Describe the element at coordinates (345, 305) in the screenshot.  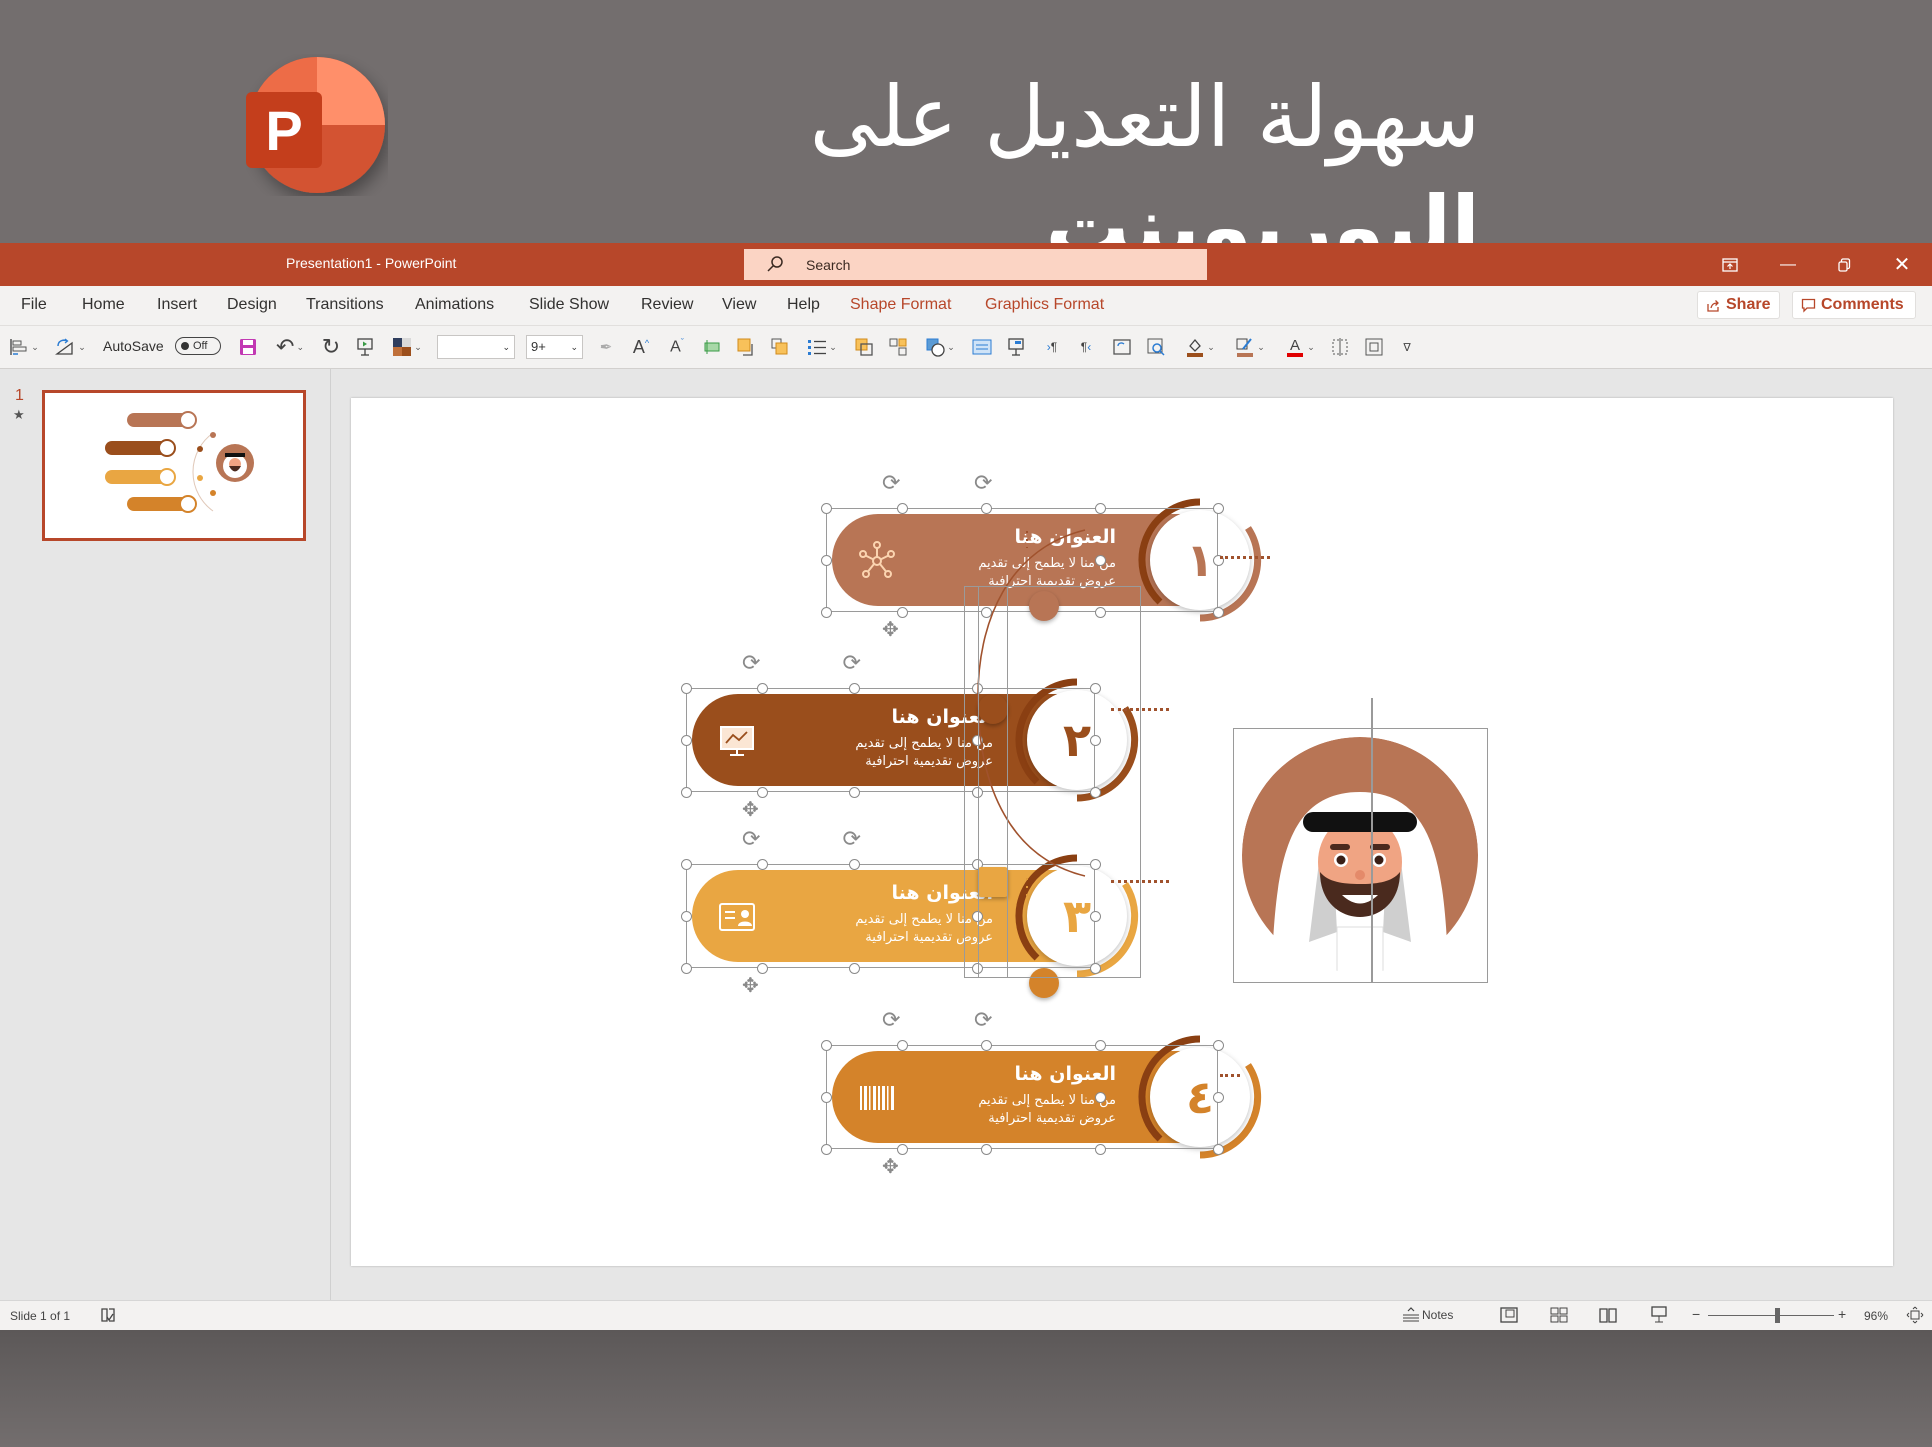
I see `tab-transitions: Transitions` at that location.